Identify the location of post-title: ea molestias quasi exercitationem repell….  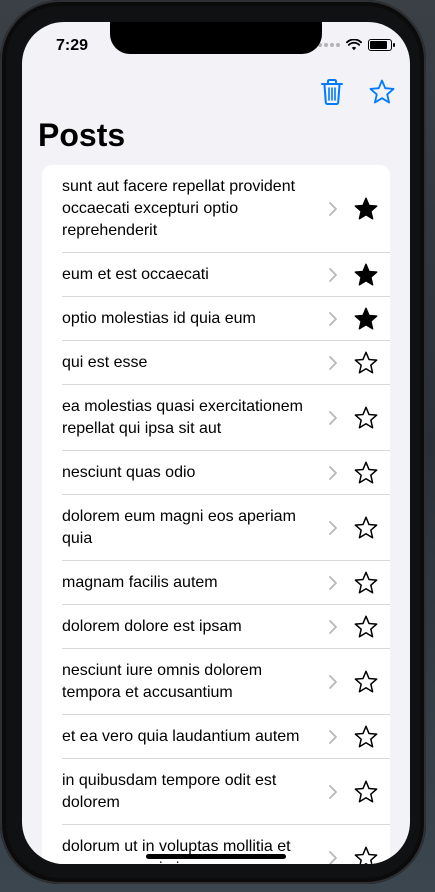
(183, 417).